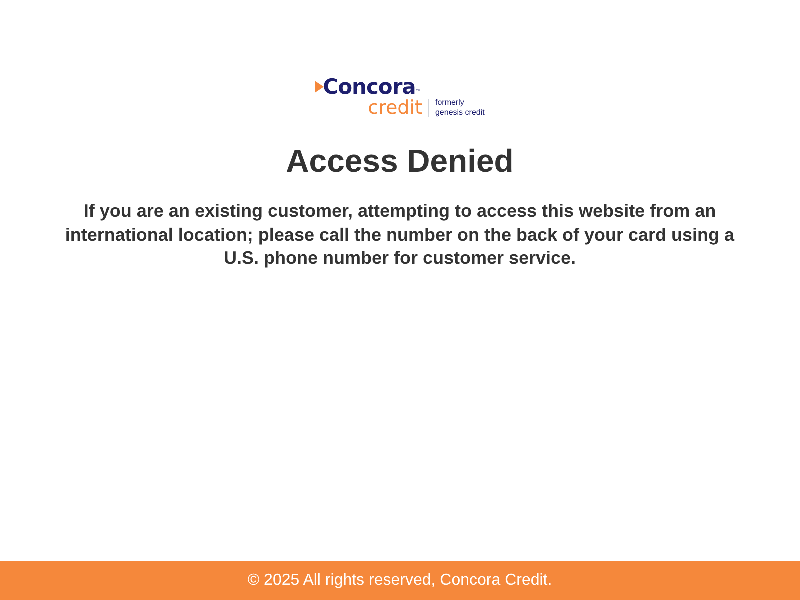  What do you see at coordinates (395, 108) in the screenshot?
I see `credit-word: credit` at bounding box center [395, 108].